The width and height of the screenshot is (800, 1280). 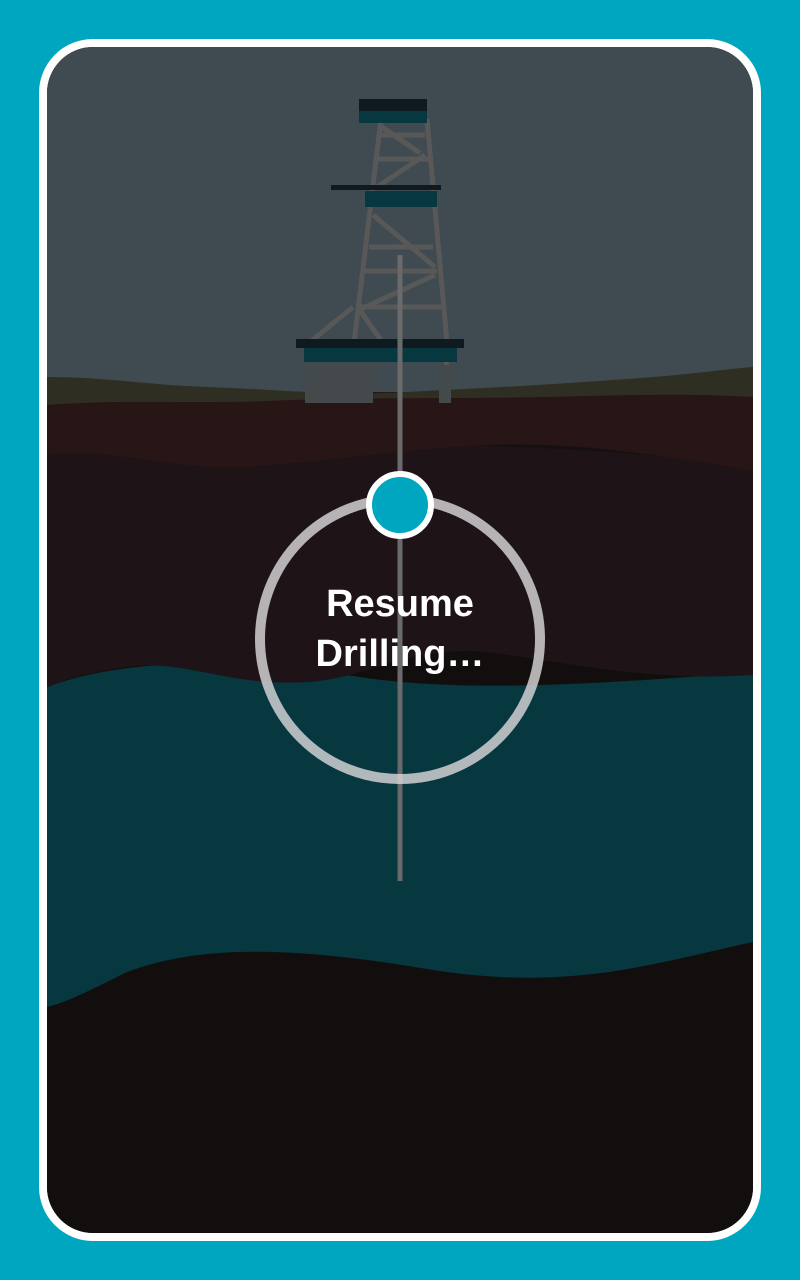 I want to click on status-line-1: Resume, so click(x=400, y=604).